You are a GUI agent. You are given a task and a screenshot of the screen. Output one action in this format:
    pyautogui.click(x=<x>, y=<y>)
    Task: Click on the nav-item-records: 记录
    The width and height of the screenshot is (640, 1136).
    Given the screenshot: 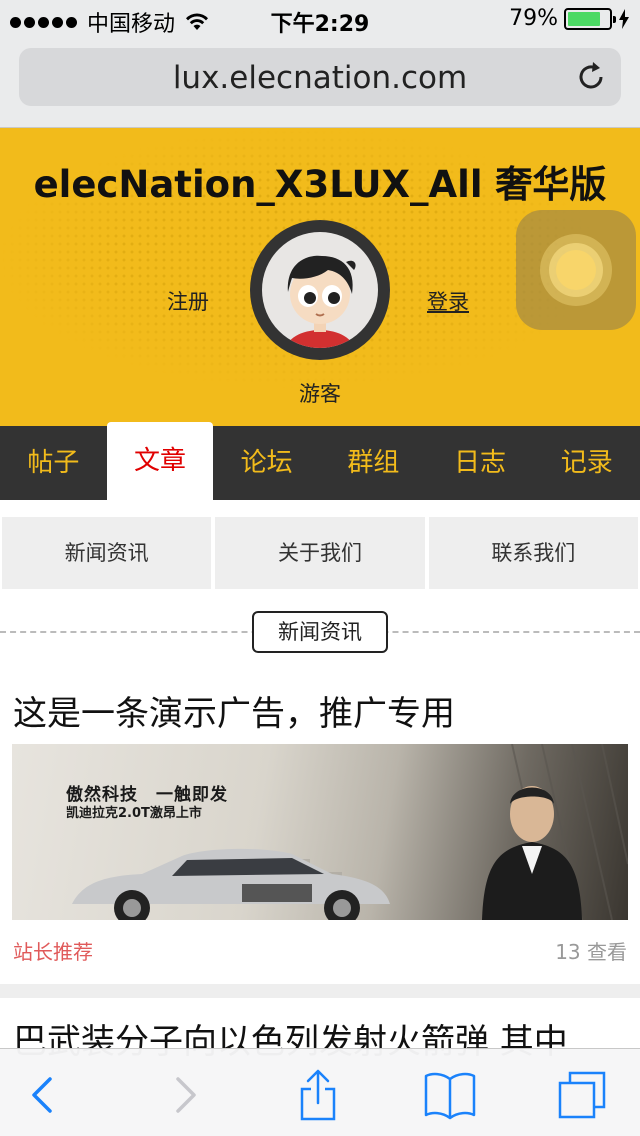 What is the action you would take?
    pyautogui.click(x=586, y=463)
    